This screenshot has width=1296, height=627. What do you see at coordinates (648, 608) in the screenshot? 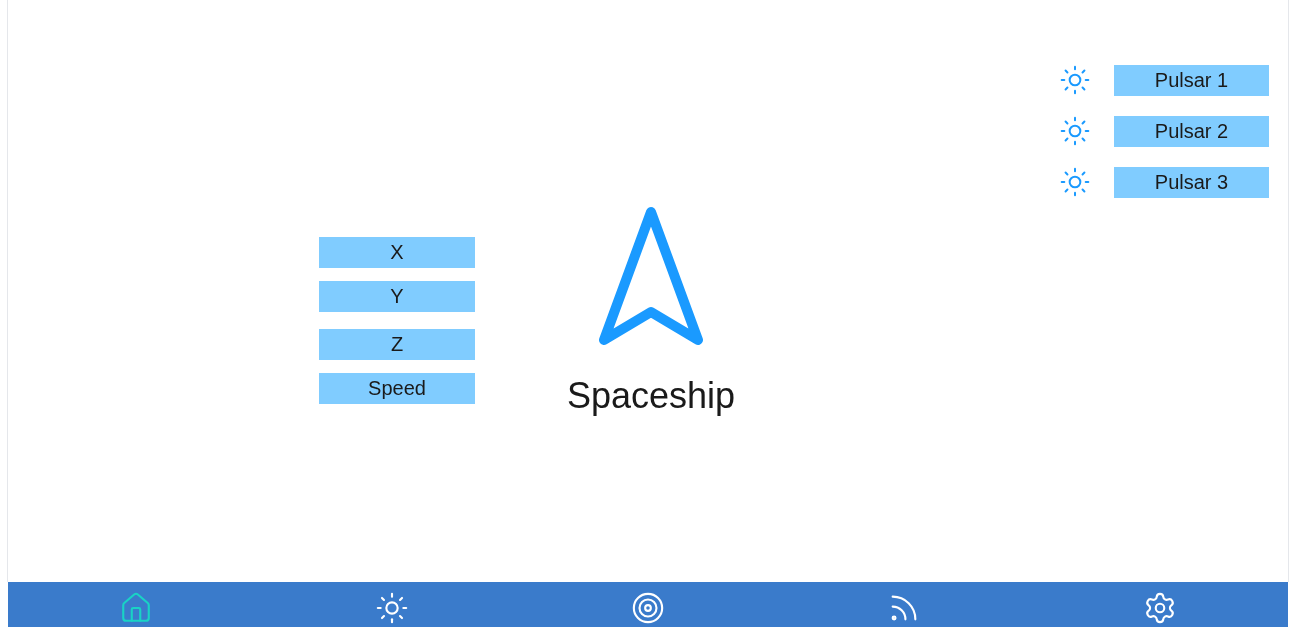
I see `target-icon` at bounding box center [648, 608].